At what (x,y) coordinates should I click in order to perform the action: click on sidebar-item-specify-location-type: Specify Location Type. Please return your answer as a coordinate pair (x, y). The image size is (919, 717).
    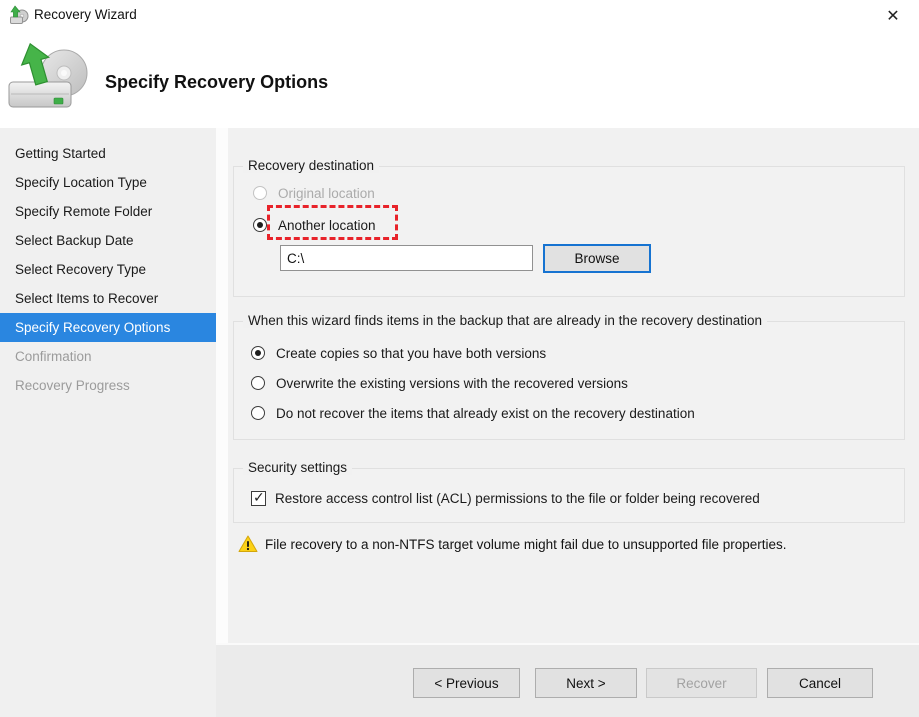
    Looking at the image, I should click on (108, 182).